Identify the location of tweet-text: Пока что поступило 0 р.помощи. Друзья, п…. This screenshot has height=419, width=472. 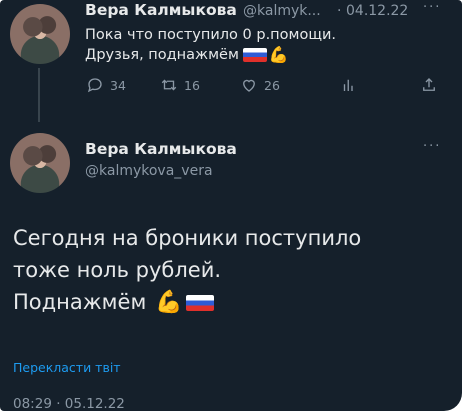
(210, 45).